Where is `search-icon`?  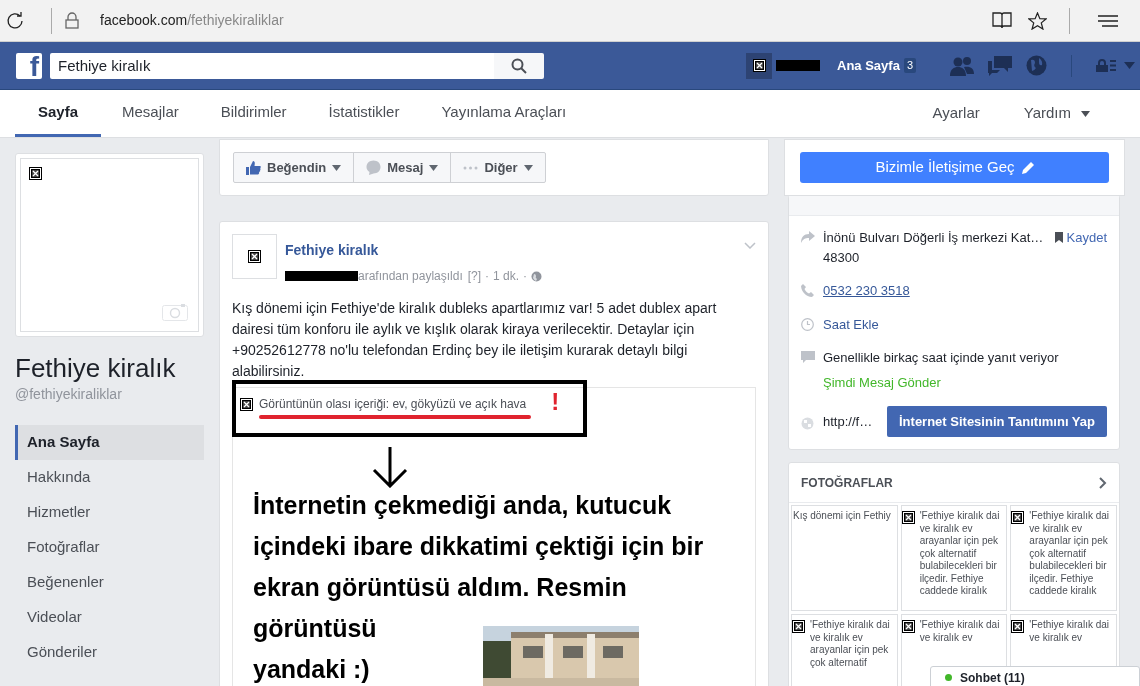 search-icon is located at coordinates (519, 65).